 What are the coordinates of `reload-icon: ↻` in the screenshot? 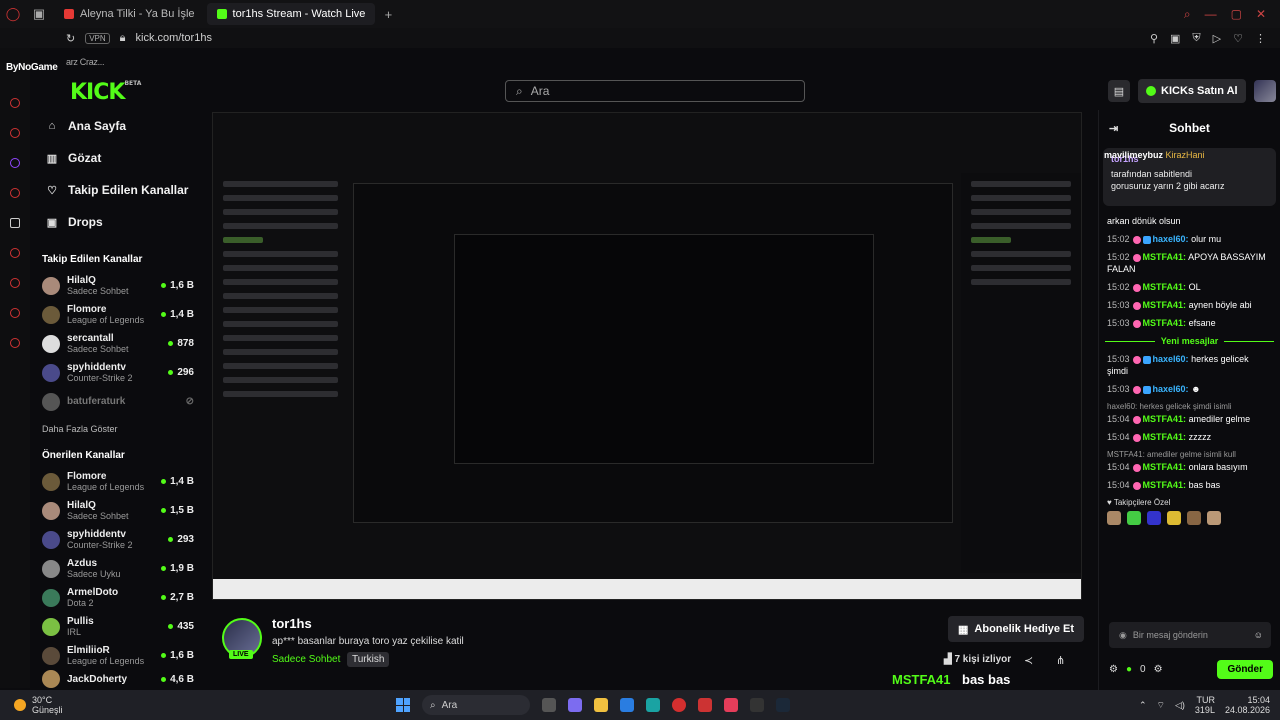 It's located at (70, 38).